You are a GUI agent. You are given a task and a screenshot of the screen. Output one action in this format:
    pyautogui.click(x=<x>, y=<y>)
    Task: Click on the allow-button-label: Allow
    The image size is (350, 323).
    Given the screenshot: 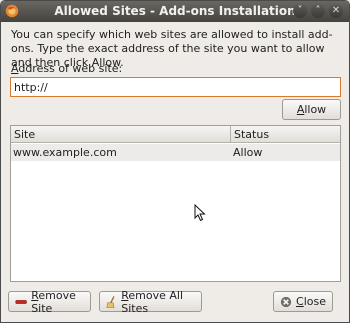 What is the action you would take?
    pyautogui.click(x=311, y=109)
    